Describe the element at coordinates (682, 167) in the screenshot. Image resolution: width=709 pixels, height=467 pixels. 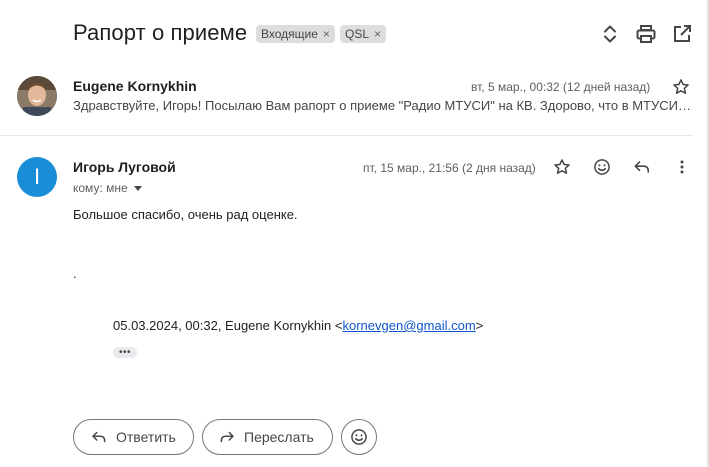
I see `more-vert-icon` at that location.